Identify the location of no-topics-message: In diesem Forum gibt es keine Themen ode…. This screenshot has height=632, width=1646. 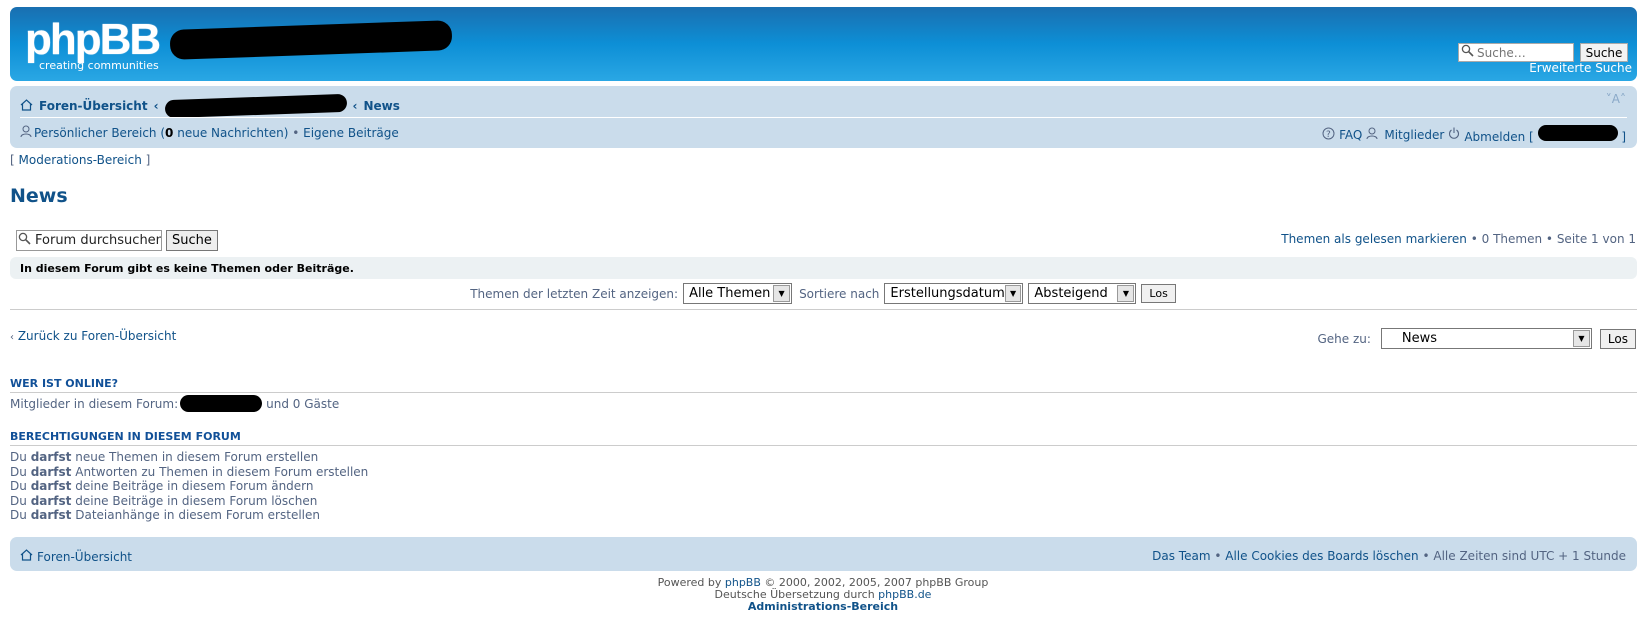
(187, 268).